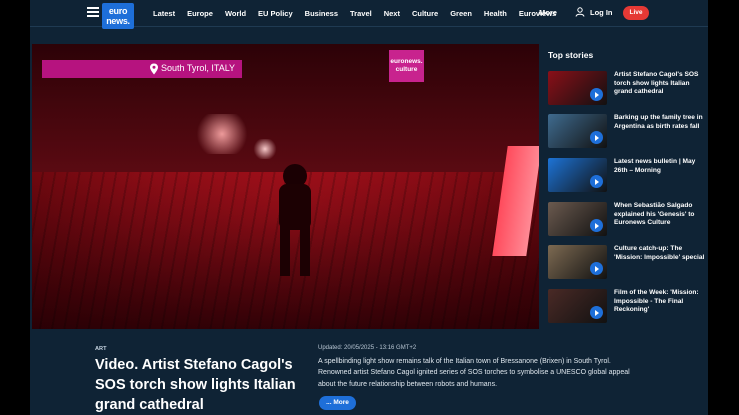  What do you see at coordinates (548, 12) in the screenshot?
I see `more-menu: More` at bounding box center [548, 12].